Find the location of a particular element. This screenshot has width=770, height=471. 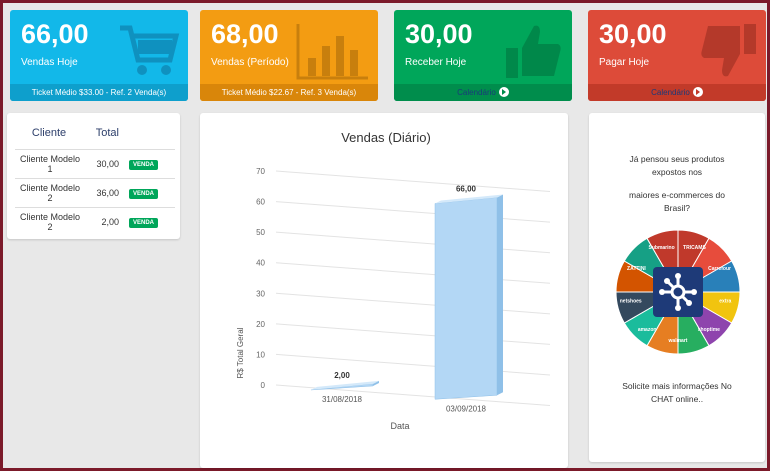

card-label: Vendas (Período) is located at coordinates (250, 62).